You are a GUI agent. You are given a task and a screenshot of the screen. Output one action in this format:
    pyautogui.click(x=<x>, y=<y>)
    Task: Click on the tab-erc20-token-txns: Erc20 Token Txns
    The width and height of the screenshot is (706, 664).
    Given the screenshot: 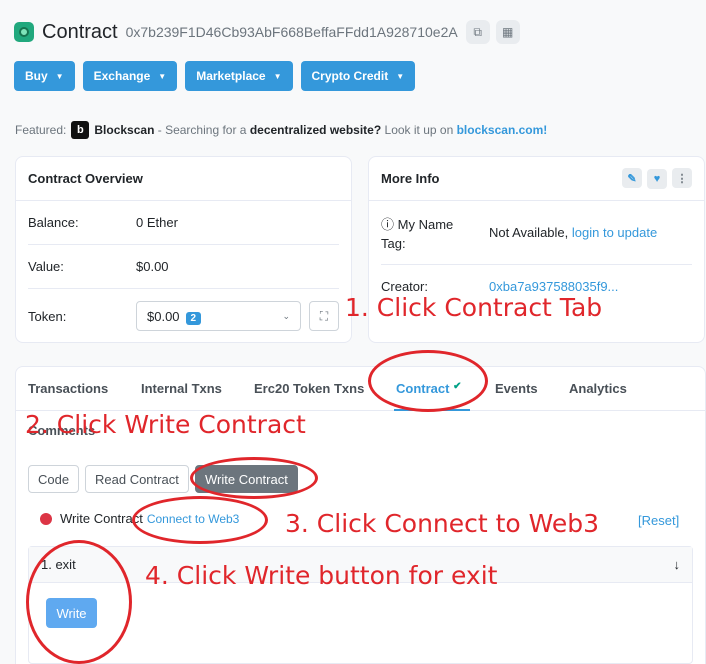 What is the action you would take?
    pyautogui.click(x=309, y=388)
    